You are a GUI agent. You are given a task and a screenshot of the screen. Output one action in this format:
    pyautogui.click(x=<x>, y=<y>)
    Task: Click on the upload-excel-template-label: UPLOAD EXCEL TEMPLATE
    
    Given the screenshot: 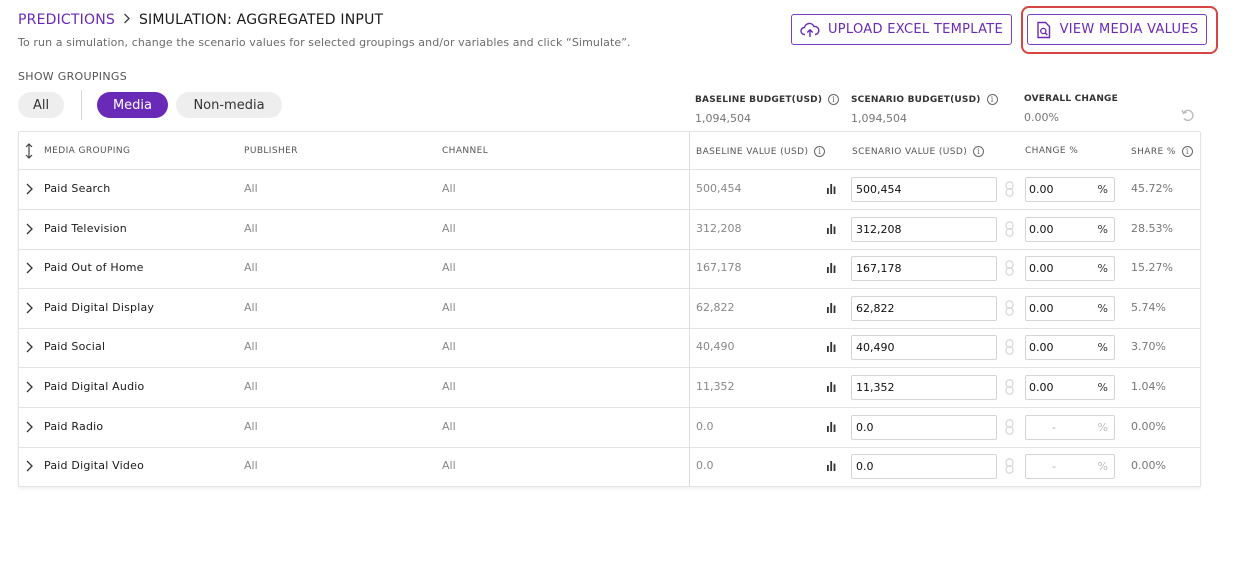 What is the action you would take?
    pyautogui.click(x=915, y=29)
    